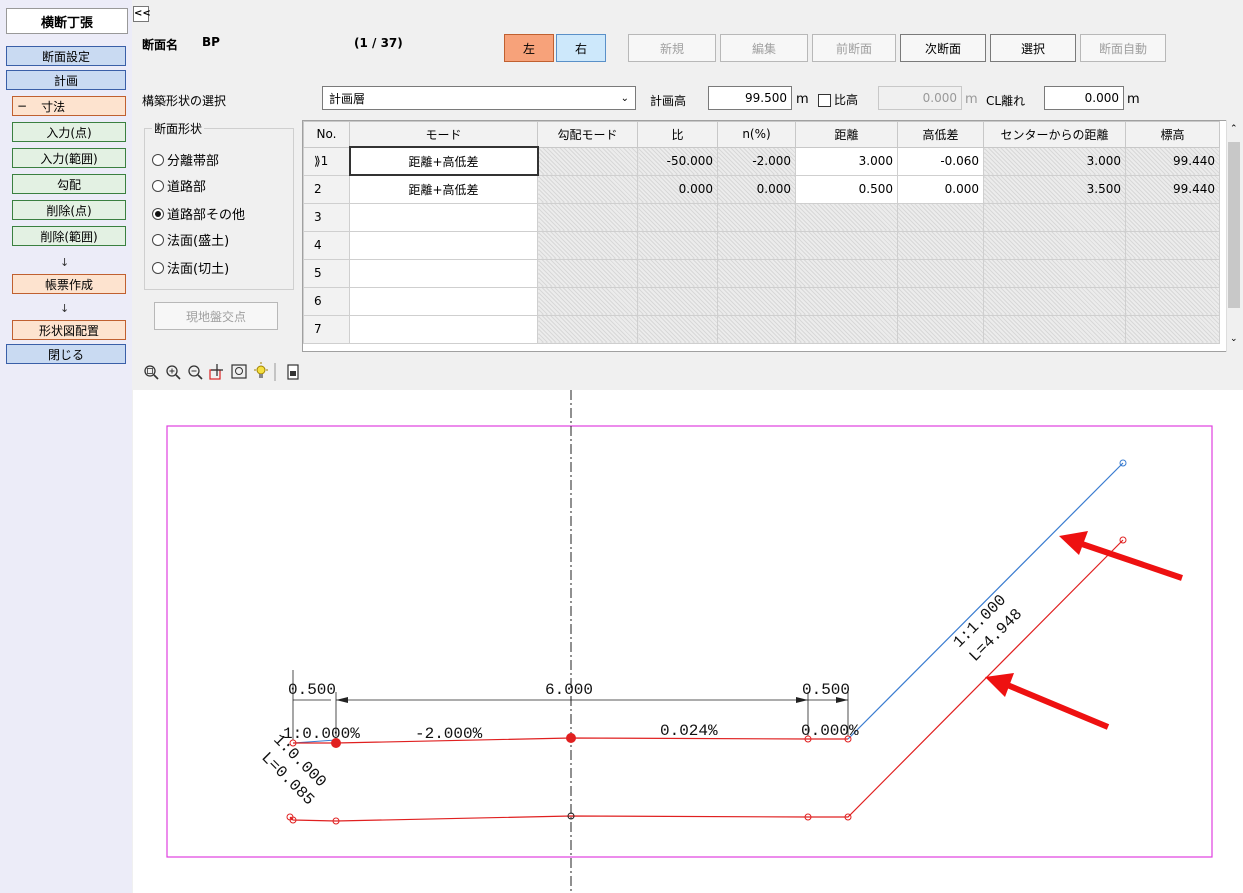 Image resolution: width=1243 pixels, height=893 pixels. What do you see at coordinates (624, 98) in the screenshot?
I see `chevron-down-icon: ⌄` at bounding box center [624, 98].